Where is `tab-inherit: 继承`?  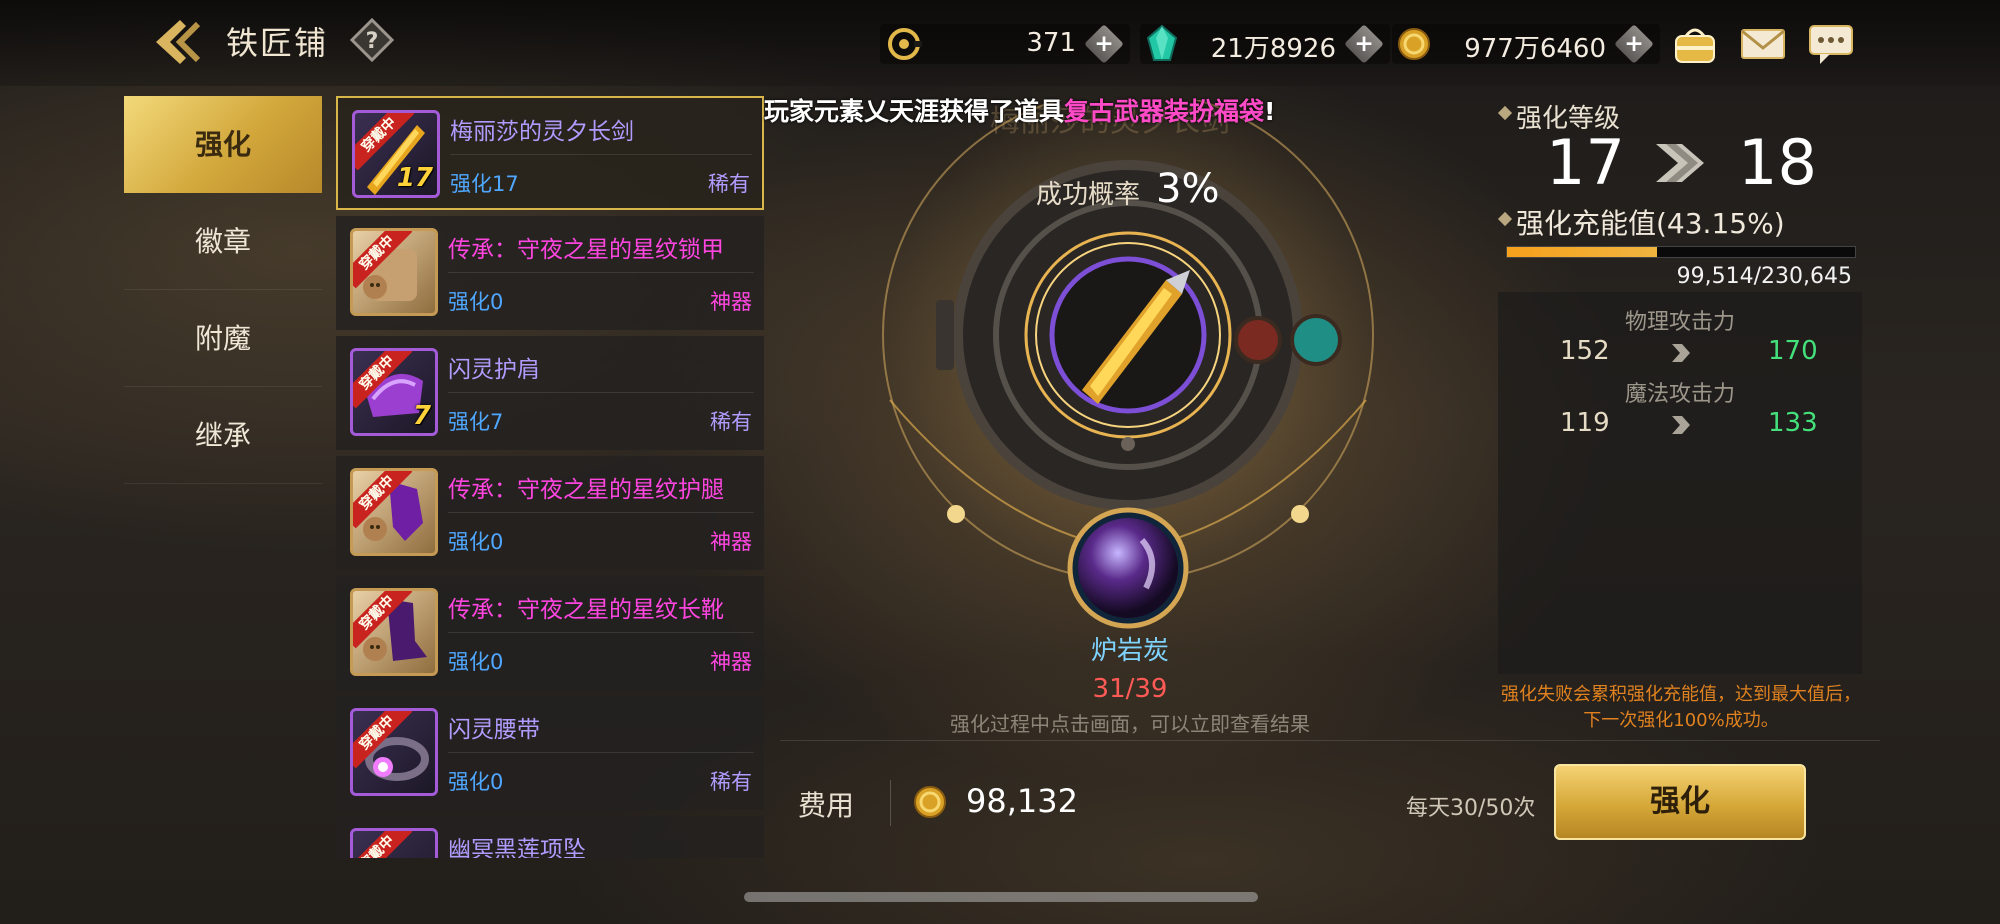
tab-inherit: 继承 is located at coordinates (223, 435).